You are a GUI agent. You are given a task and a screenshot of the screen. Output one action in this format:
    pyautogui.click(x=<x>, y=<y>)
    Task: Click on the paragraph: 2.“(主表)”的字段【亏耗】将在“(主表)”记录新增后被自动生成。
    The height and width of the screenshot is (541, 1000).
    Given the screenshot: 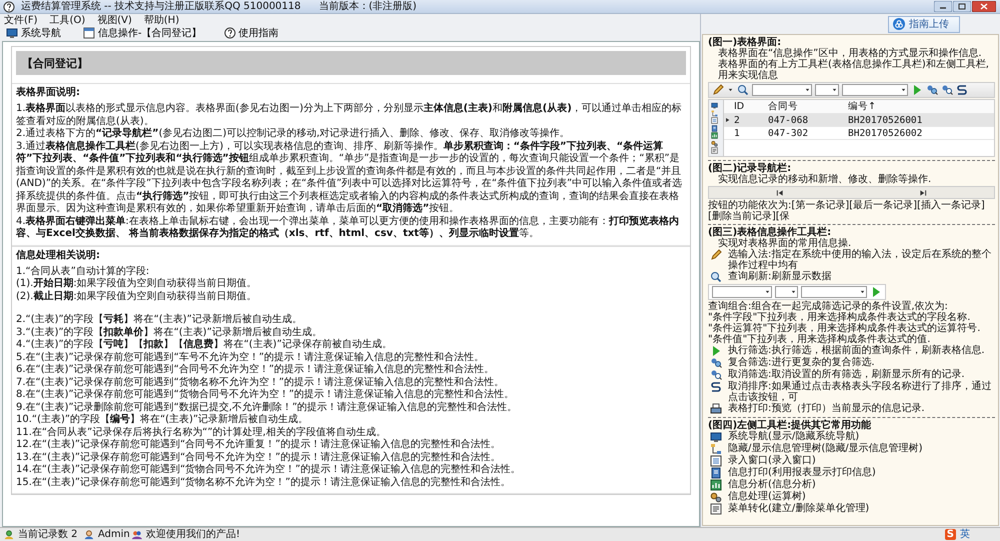 What is the action you would take?
    pyautogui.click(x=159, y=320)
    